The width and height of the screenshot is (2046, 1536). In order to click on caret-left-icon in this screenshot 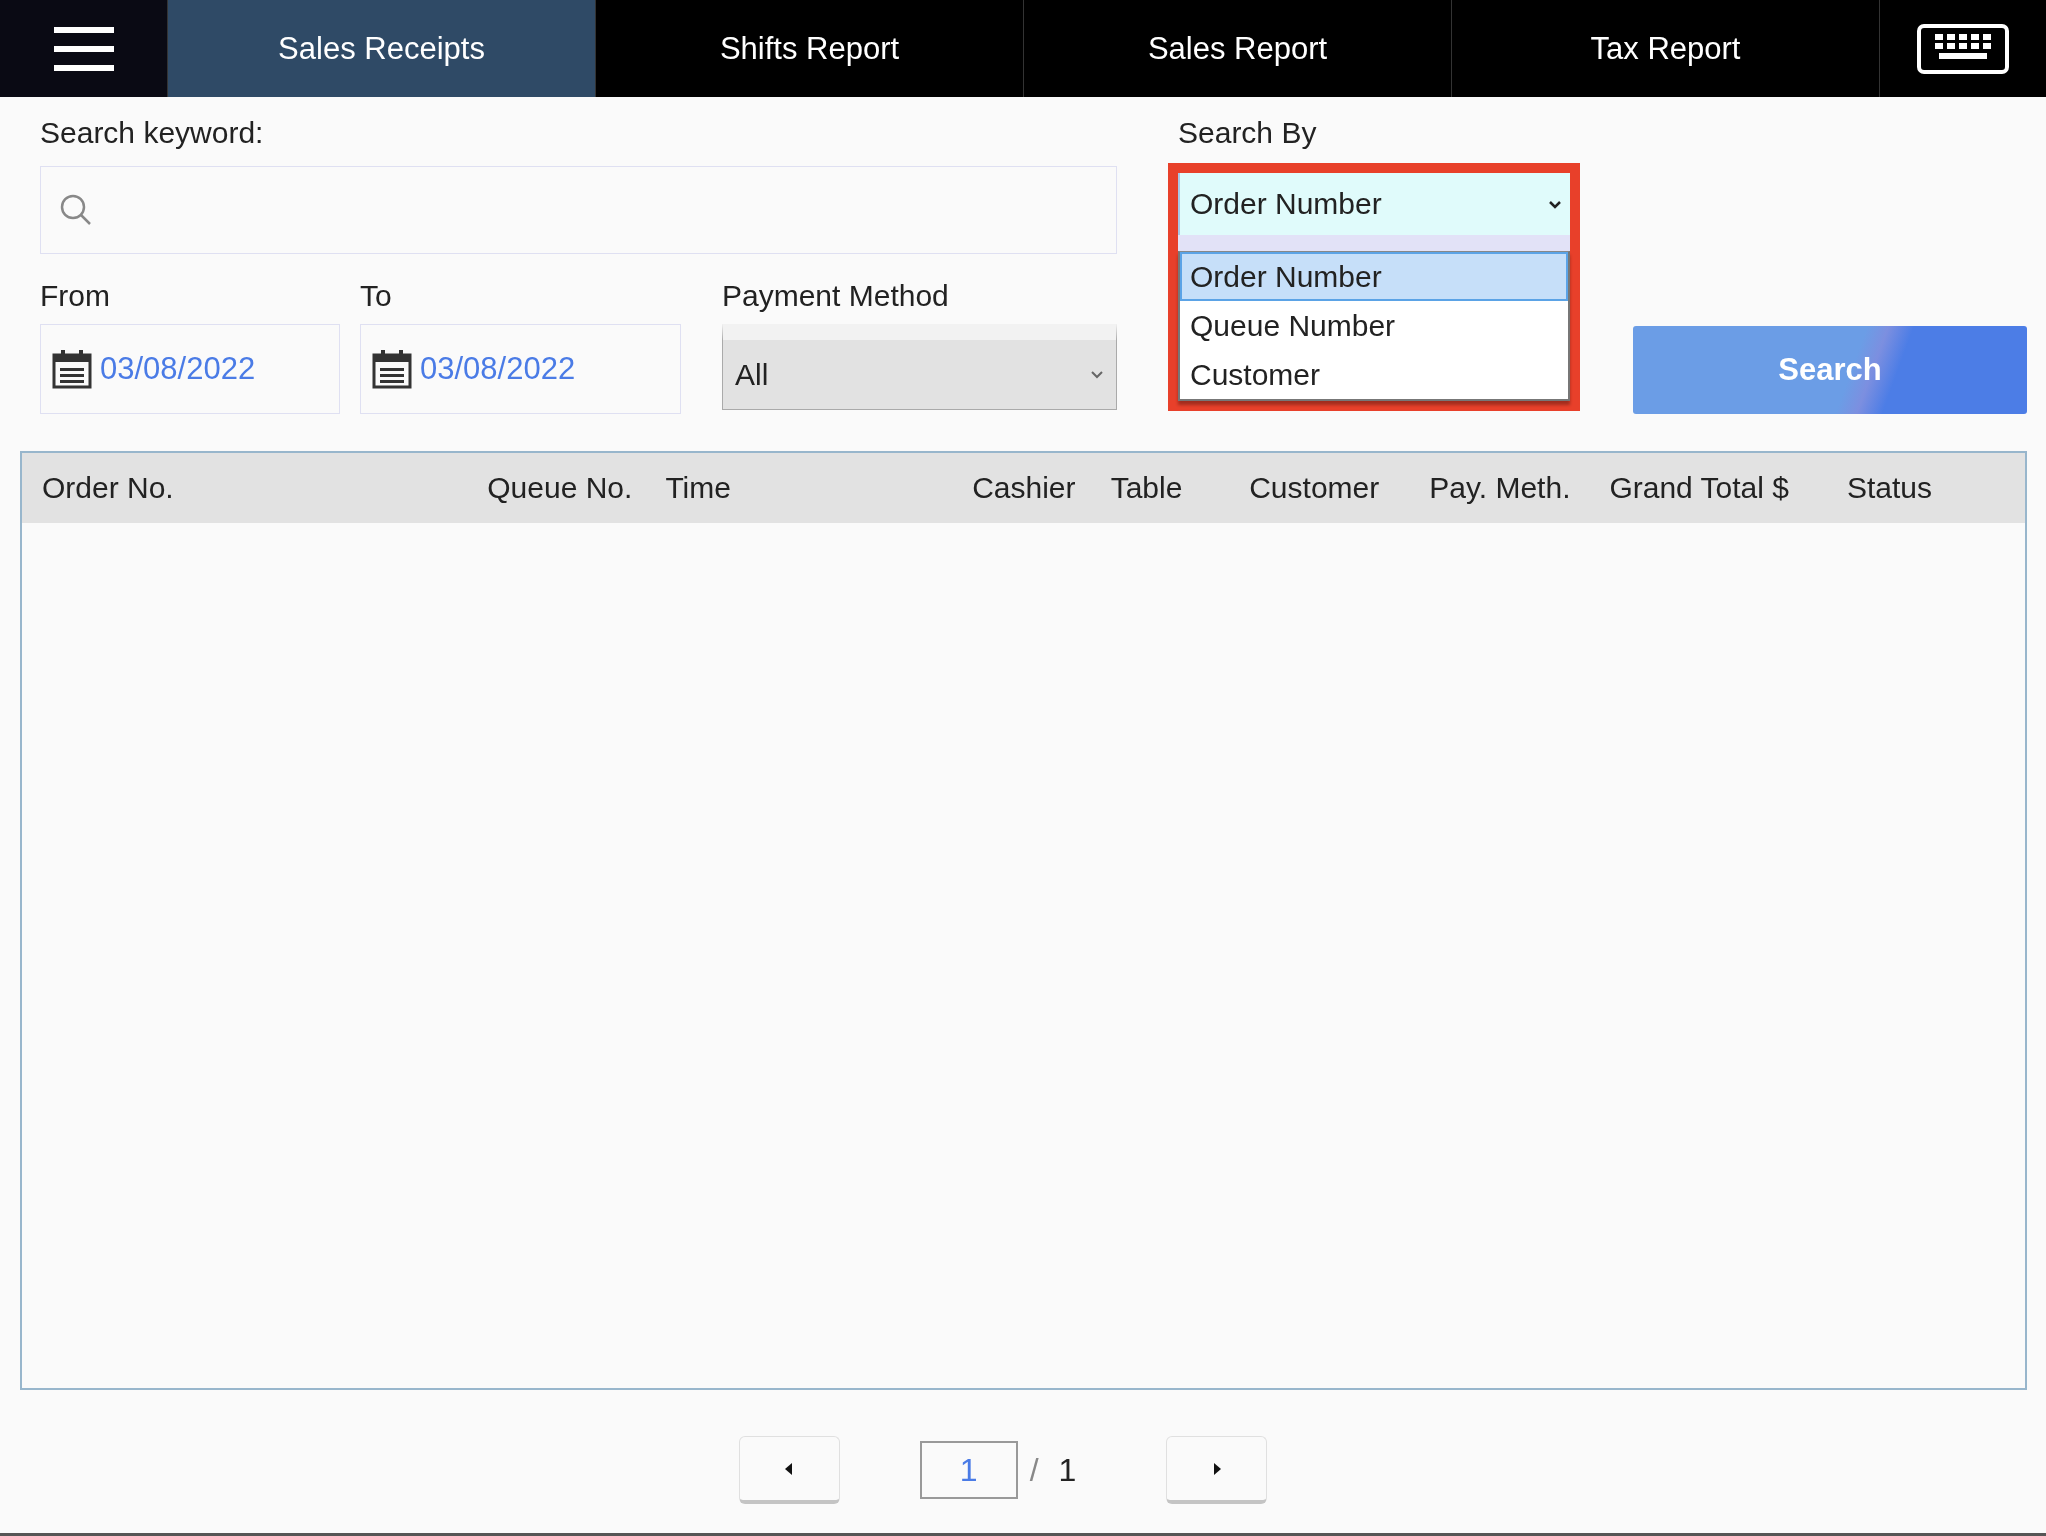, I will do `click(789, 1468)`.